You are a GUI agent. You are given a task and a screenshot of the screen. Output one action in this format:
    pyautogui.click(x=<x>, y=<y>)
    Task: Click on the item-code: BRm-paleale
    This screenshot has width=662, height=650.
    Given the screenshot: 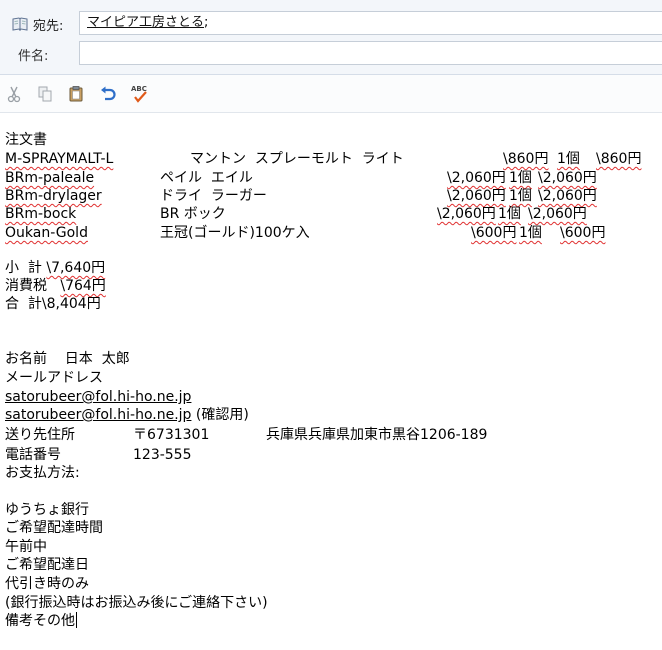 What is the action you would take?
    pyautogui.click(x=50, y=178)
    